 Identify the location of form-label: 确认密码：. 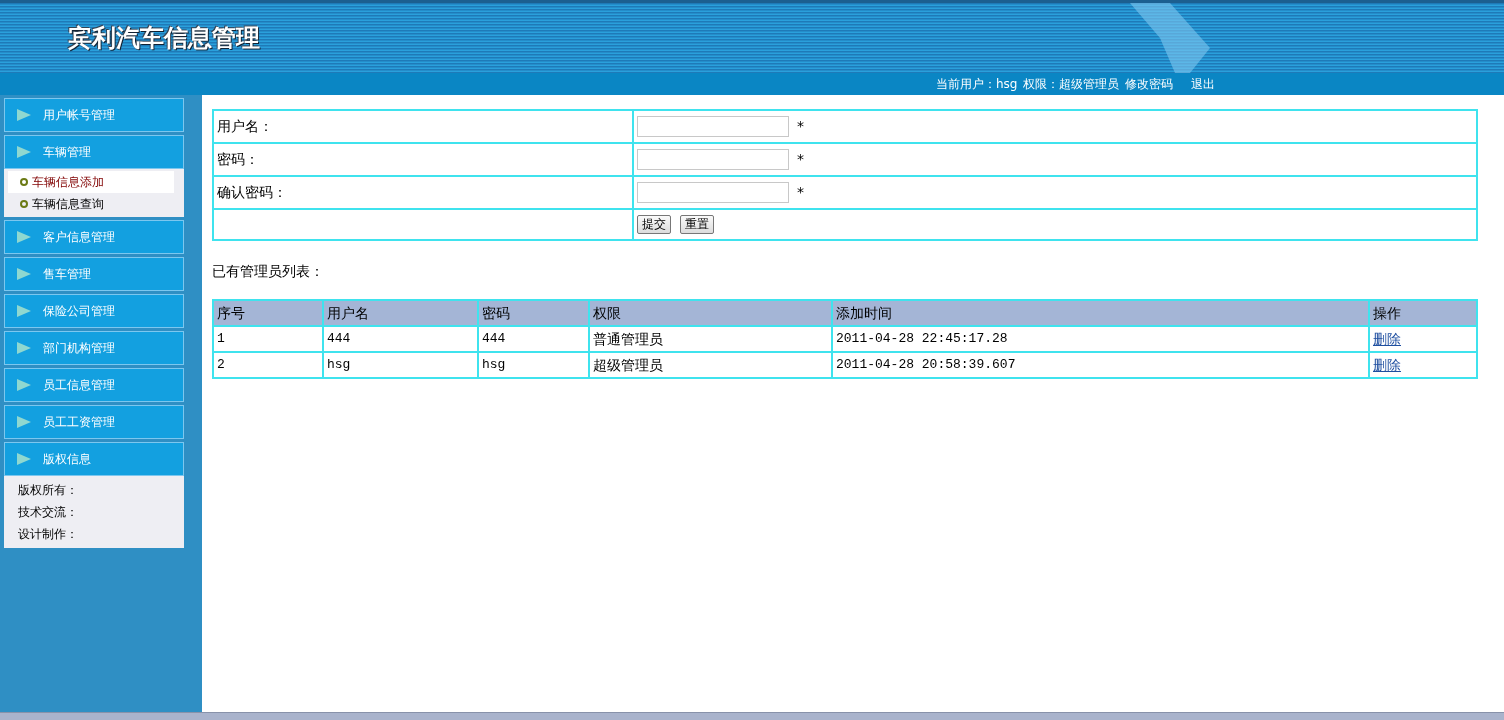
(423, 192).